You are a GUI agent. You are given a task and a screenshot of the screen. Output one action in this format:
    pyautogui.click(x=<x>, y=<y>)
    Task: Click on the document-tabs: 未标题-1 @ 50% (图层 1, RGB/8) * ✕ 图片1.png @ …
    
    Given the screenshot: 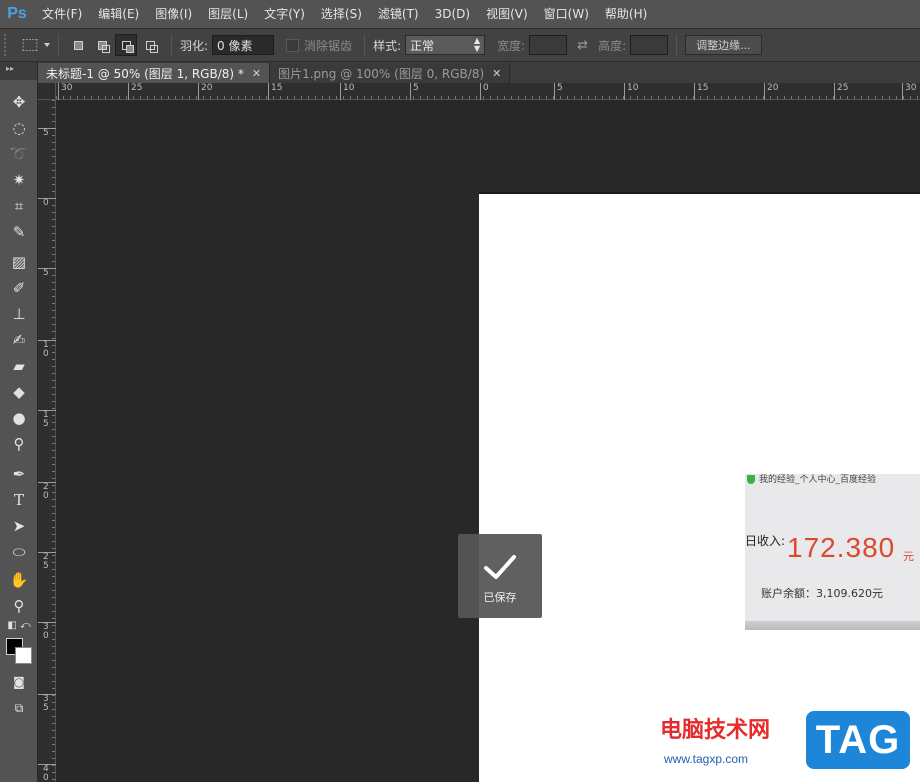 What is the action you would take?
    pyautogui.click(x=479, y=72)
    